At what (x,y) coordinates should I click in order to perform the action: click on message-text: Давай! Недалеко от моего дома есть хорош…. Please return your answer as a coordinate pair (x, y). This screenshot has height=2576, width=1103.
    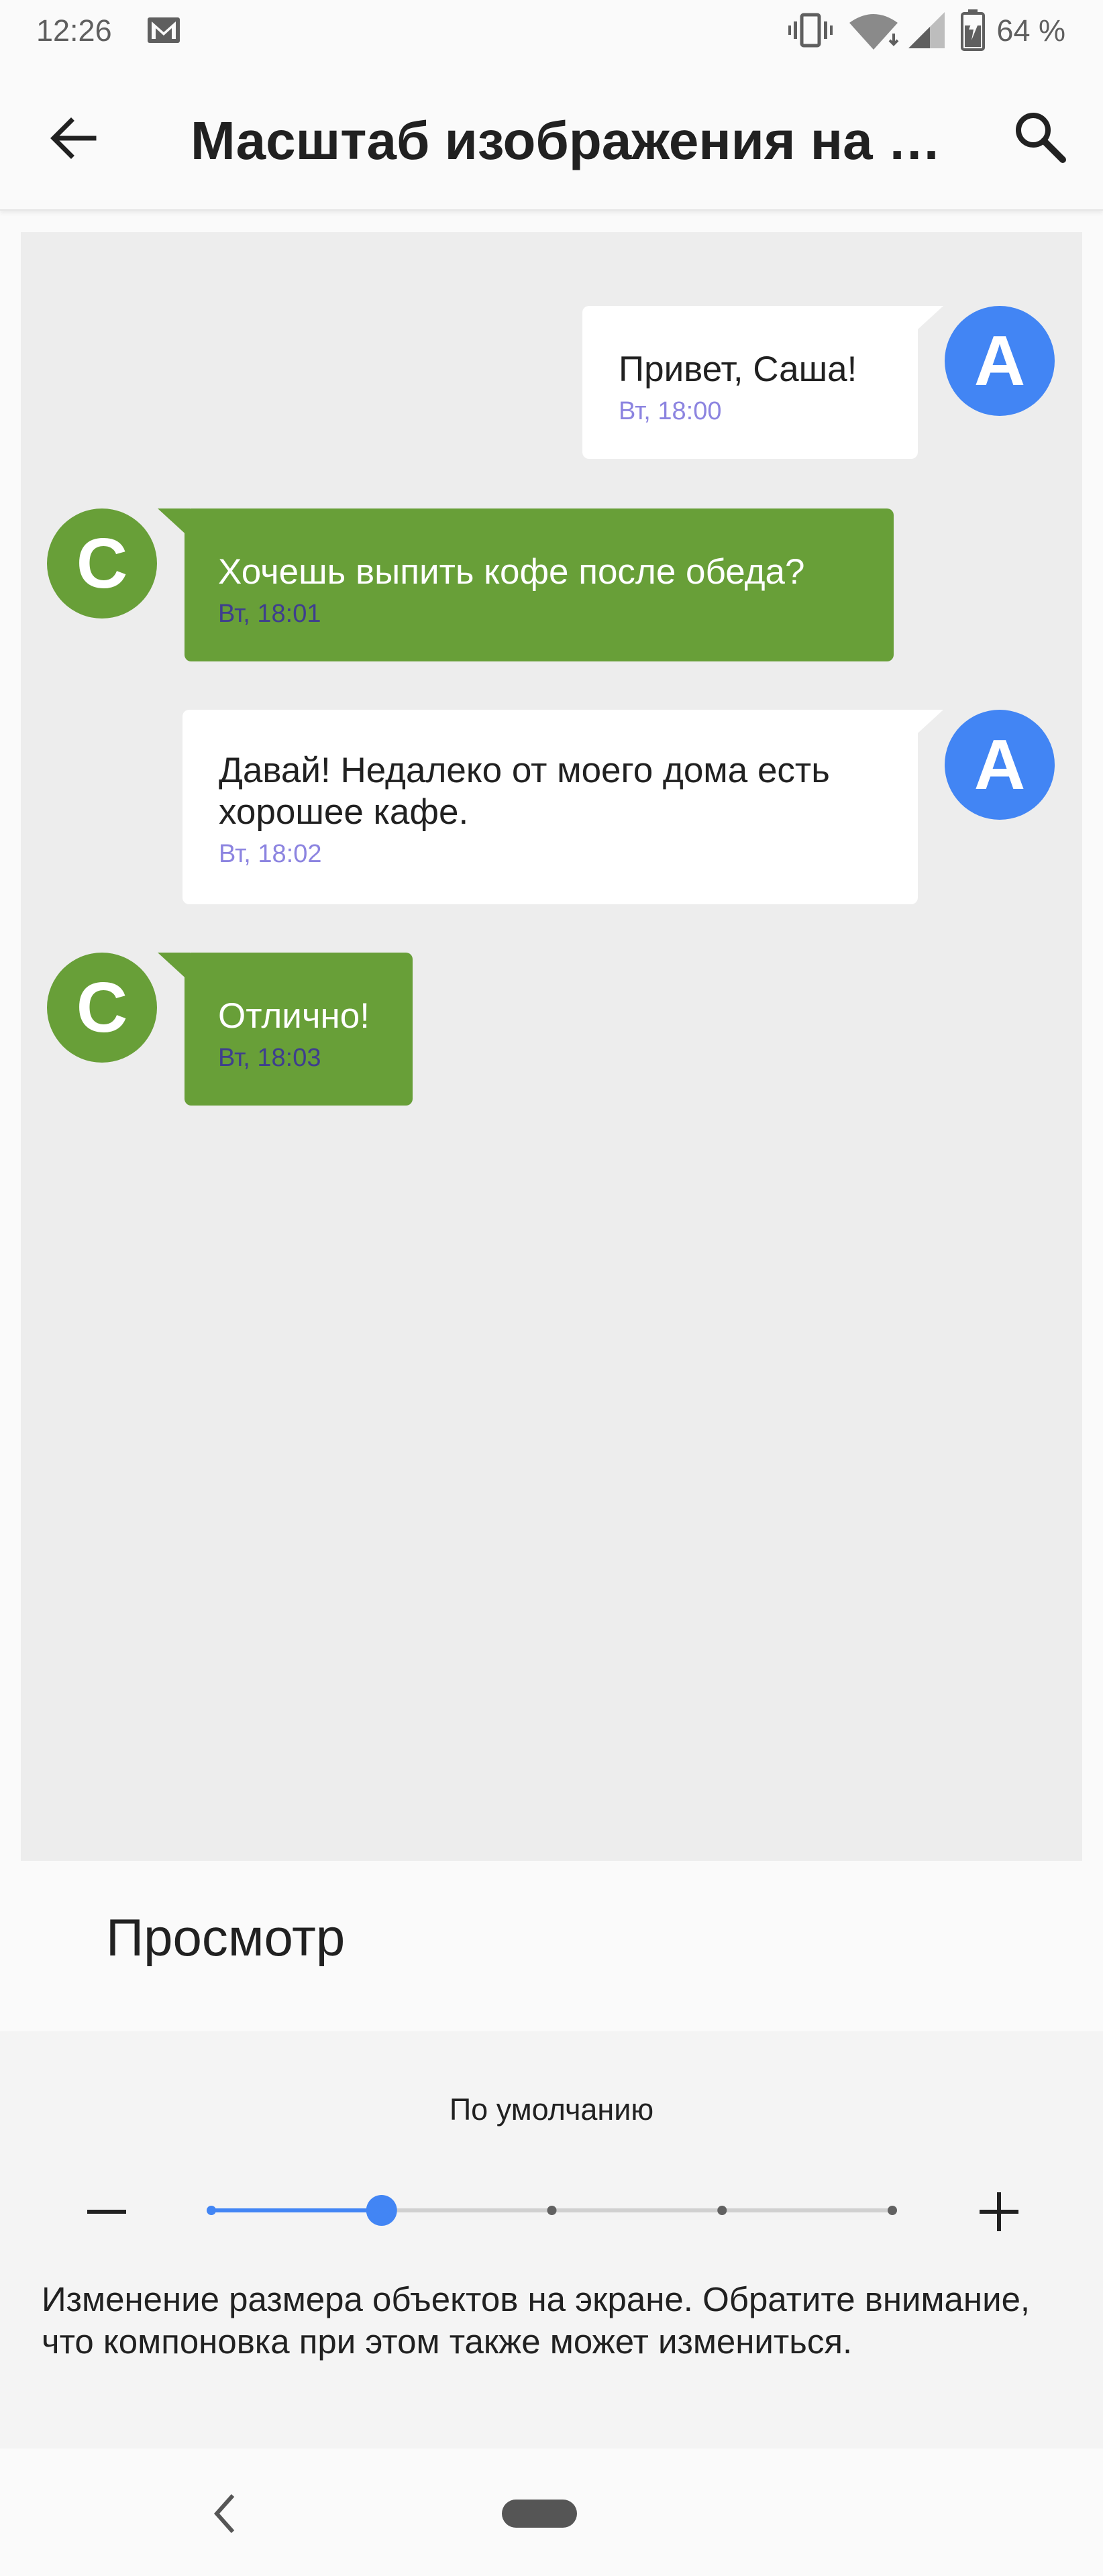
    Looking at the image, I should click on (524, 791).